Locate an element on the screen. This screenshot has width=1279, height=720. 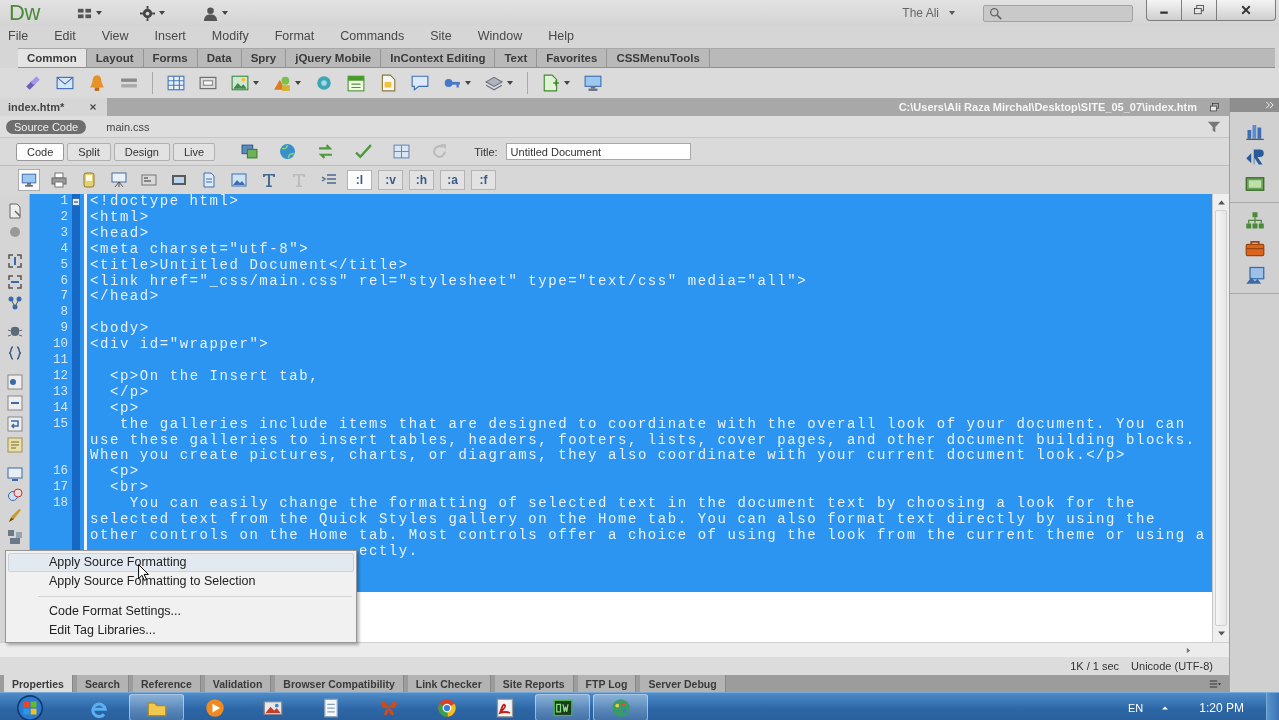
printer-icon is located at coordinates (59, 180).